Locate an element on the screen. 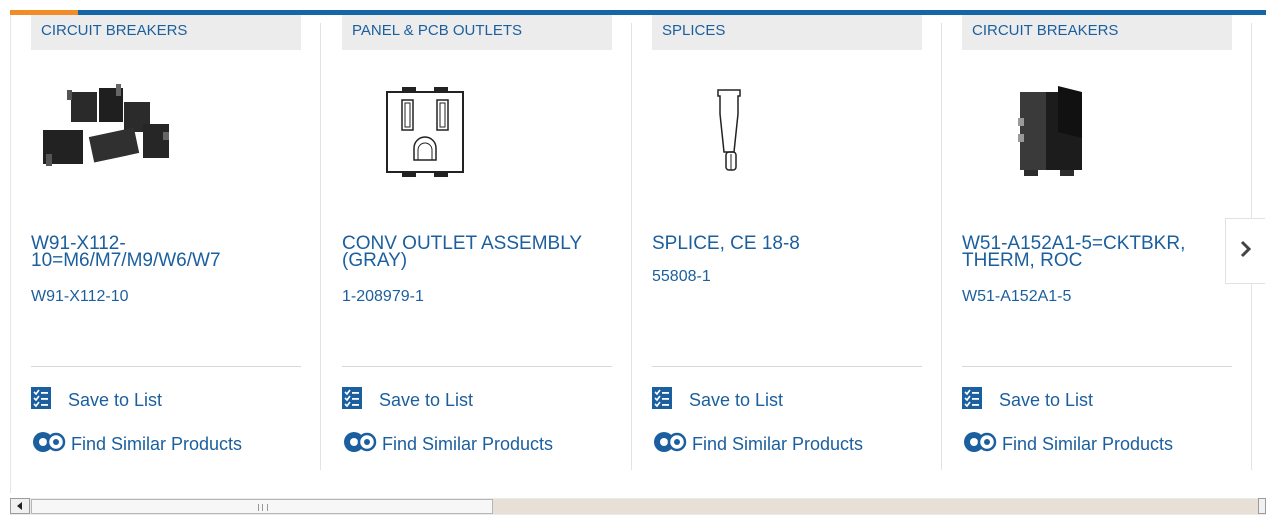 This screenshot has height=515, width=1266. product-part-number: 55808-1 is located at coordinates (681, 277).